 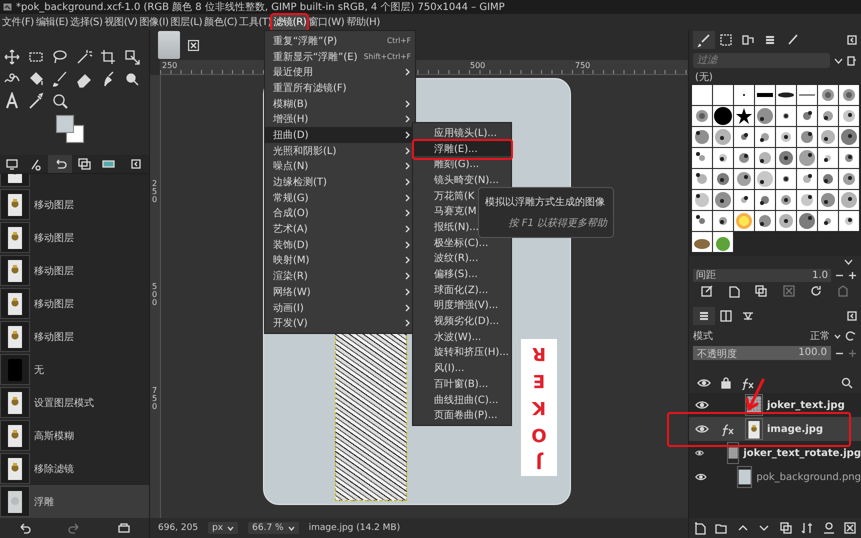 I want to click on history-item: 浮雕, so click(x=74, y=501).